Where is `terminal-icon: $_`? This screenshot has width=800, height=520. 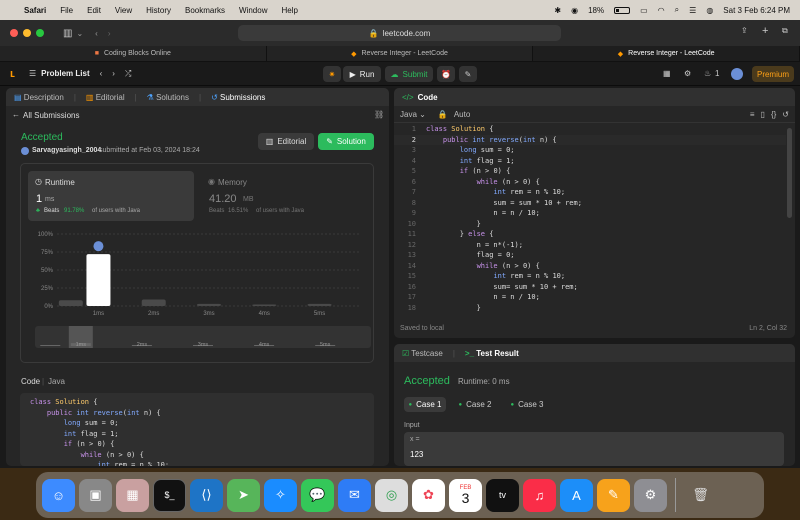 terminal-icon: $_ is located at coordinates (169, 495).